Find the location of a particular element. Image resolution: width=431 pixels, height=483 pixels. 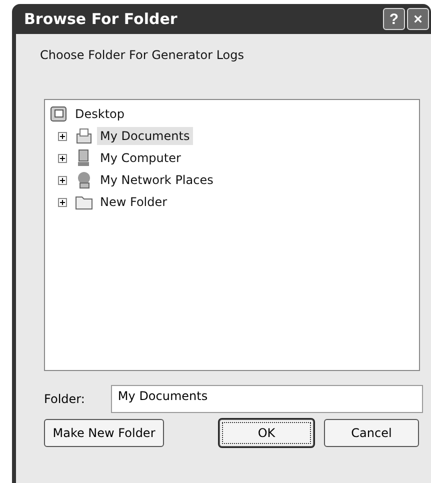

description: Choose Folder For Generator Logs is located at coordinates (143, 55).